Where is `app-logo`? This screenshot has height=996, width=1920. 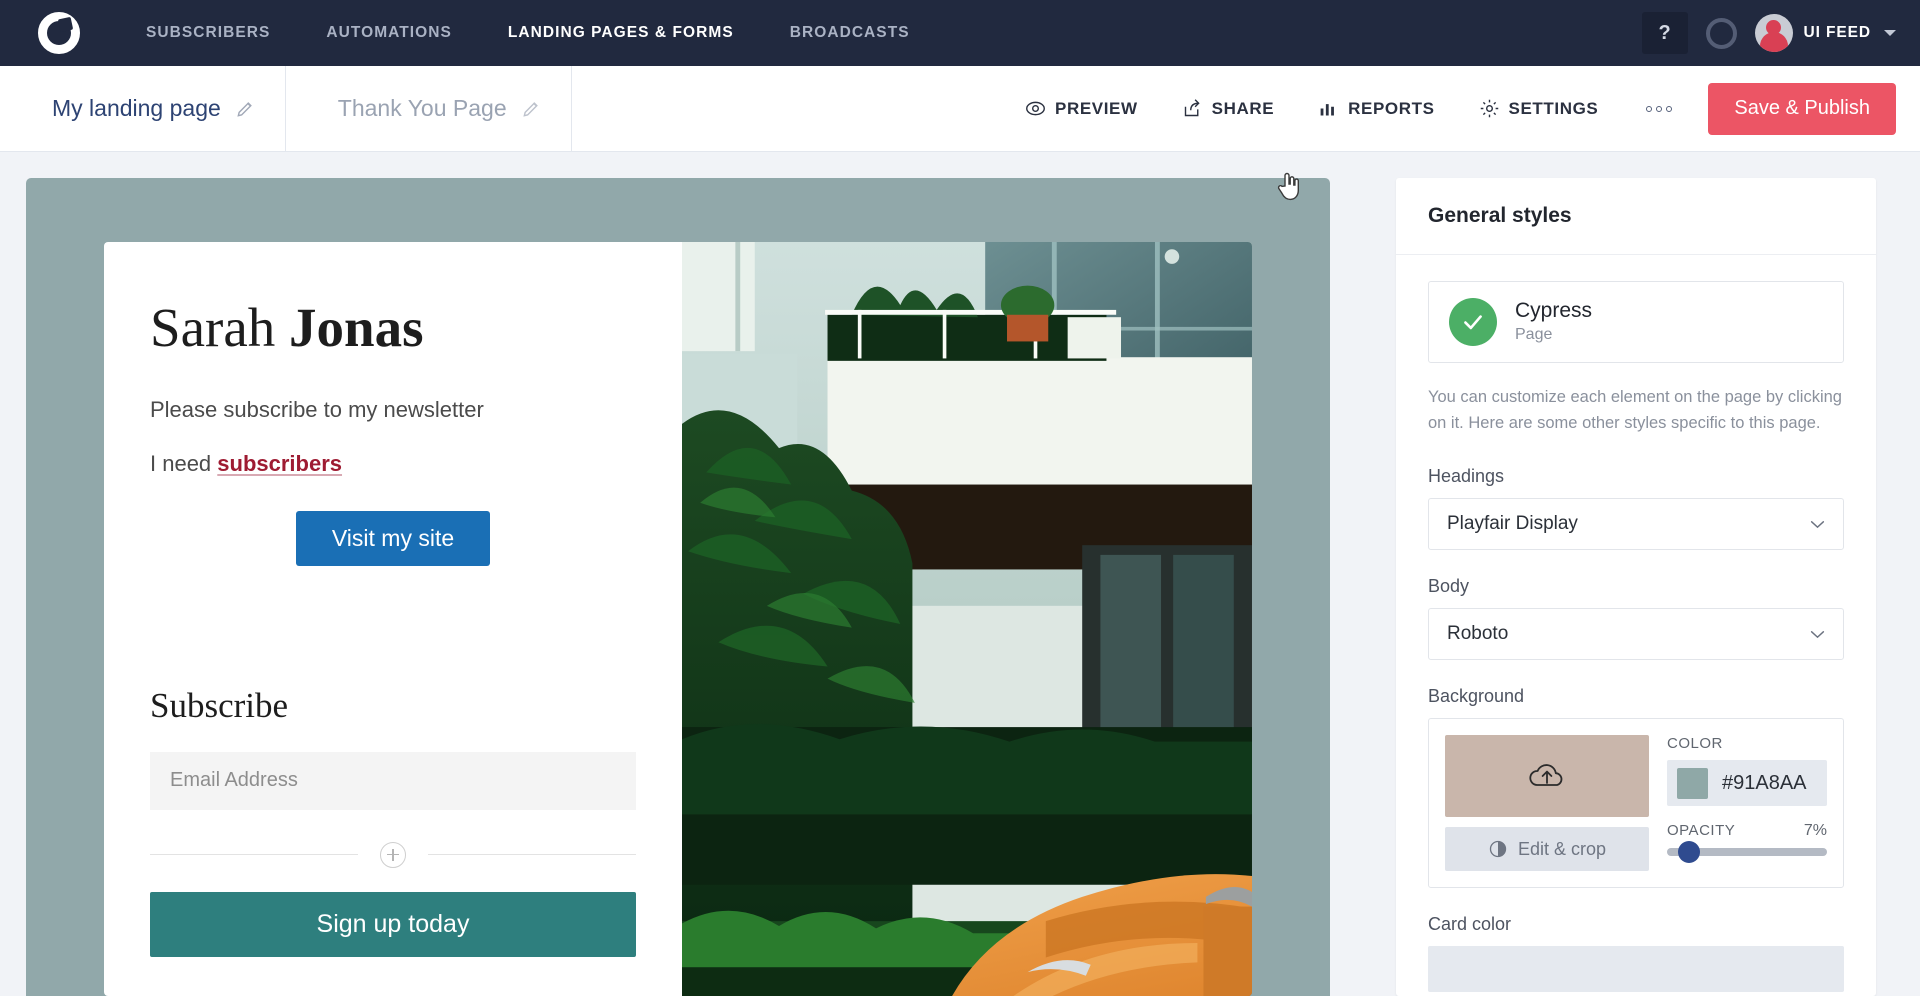 app-logo is located at coordinates (59, 33).